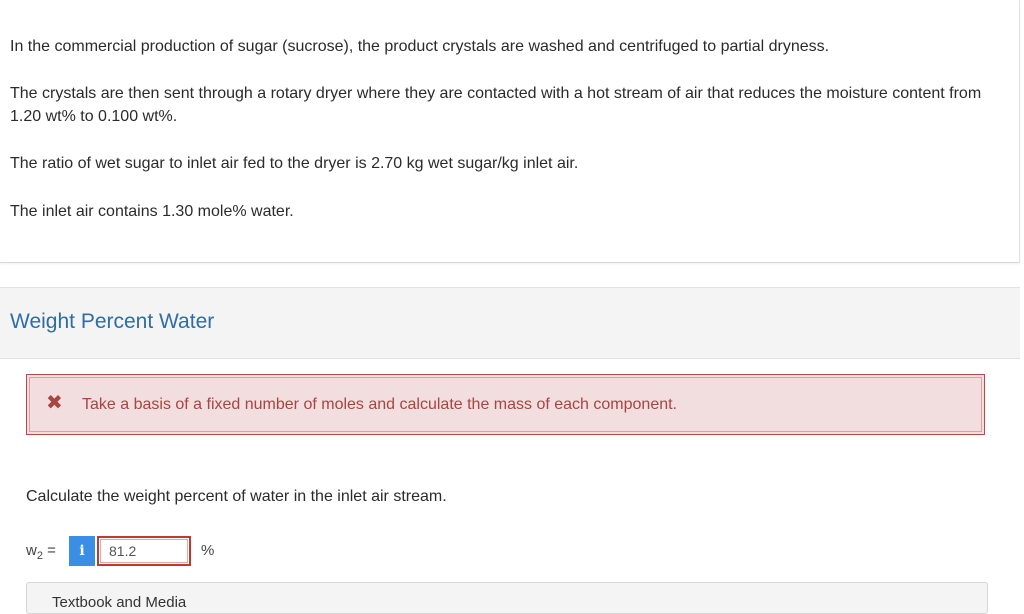 The width and height of the screenshot is (1024, 614). I want to click on info-icon: i, so click(82, 551).